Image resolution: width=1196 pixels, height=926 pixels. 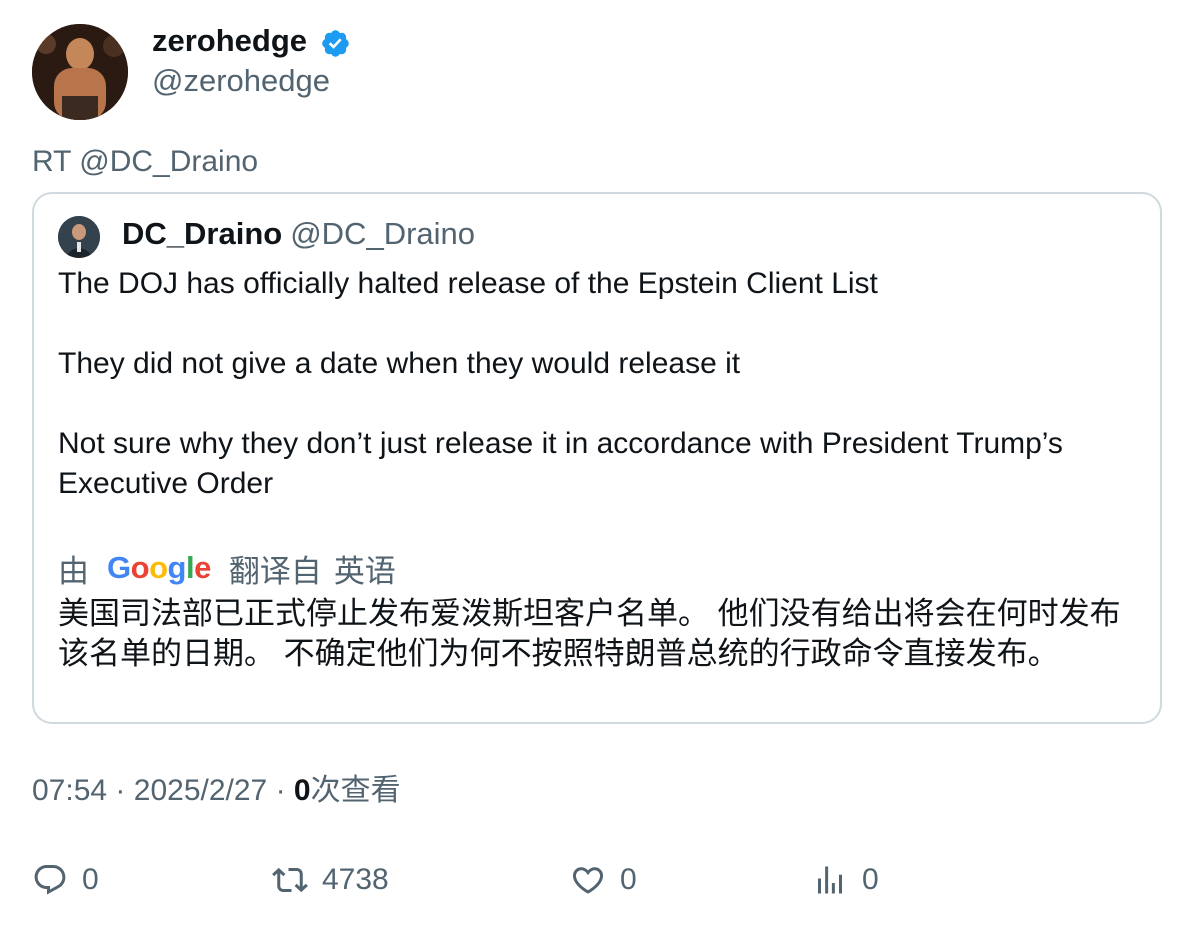 I want to click on retweet-prefix: RT @DC_Draino, so click(x=145, y=161).